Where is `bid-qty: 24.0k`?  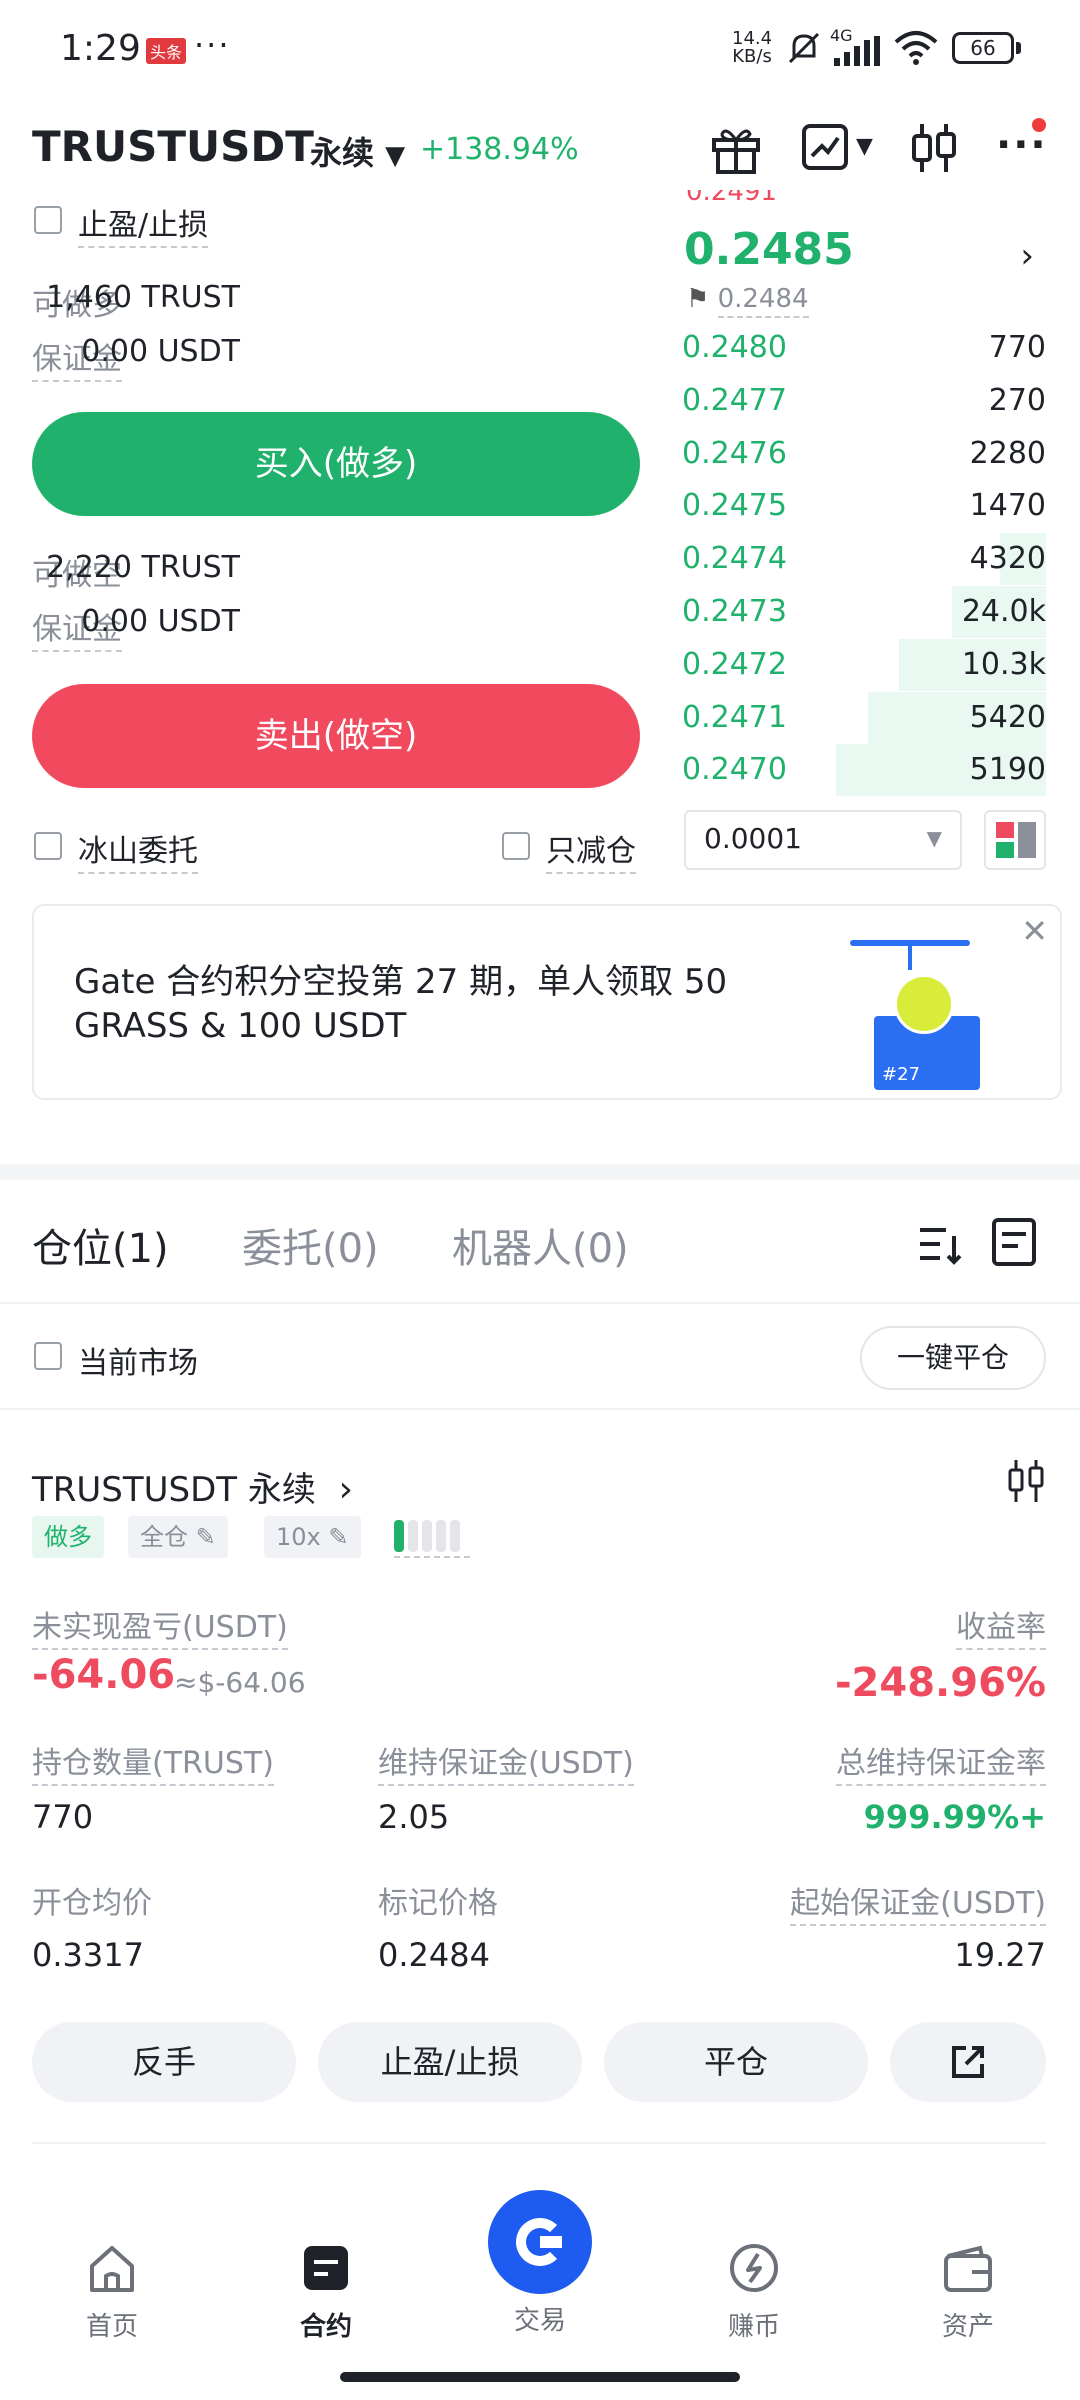
bid-qty: 24.0k is located at coordinates (1003, 611).